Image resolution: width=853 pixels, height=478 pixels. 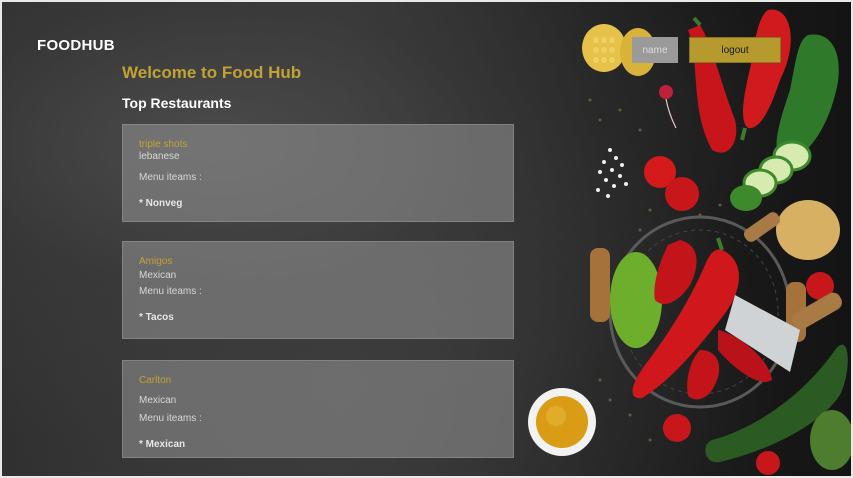 What do you see at coordinates (318, 262) in the screenshot?
I see `restaurant-name: Amigos` at bounding box center [318, 262].